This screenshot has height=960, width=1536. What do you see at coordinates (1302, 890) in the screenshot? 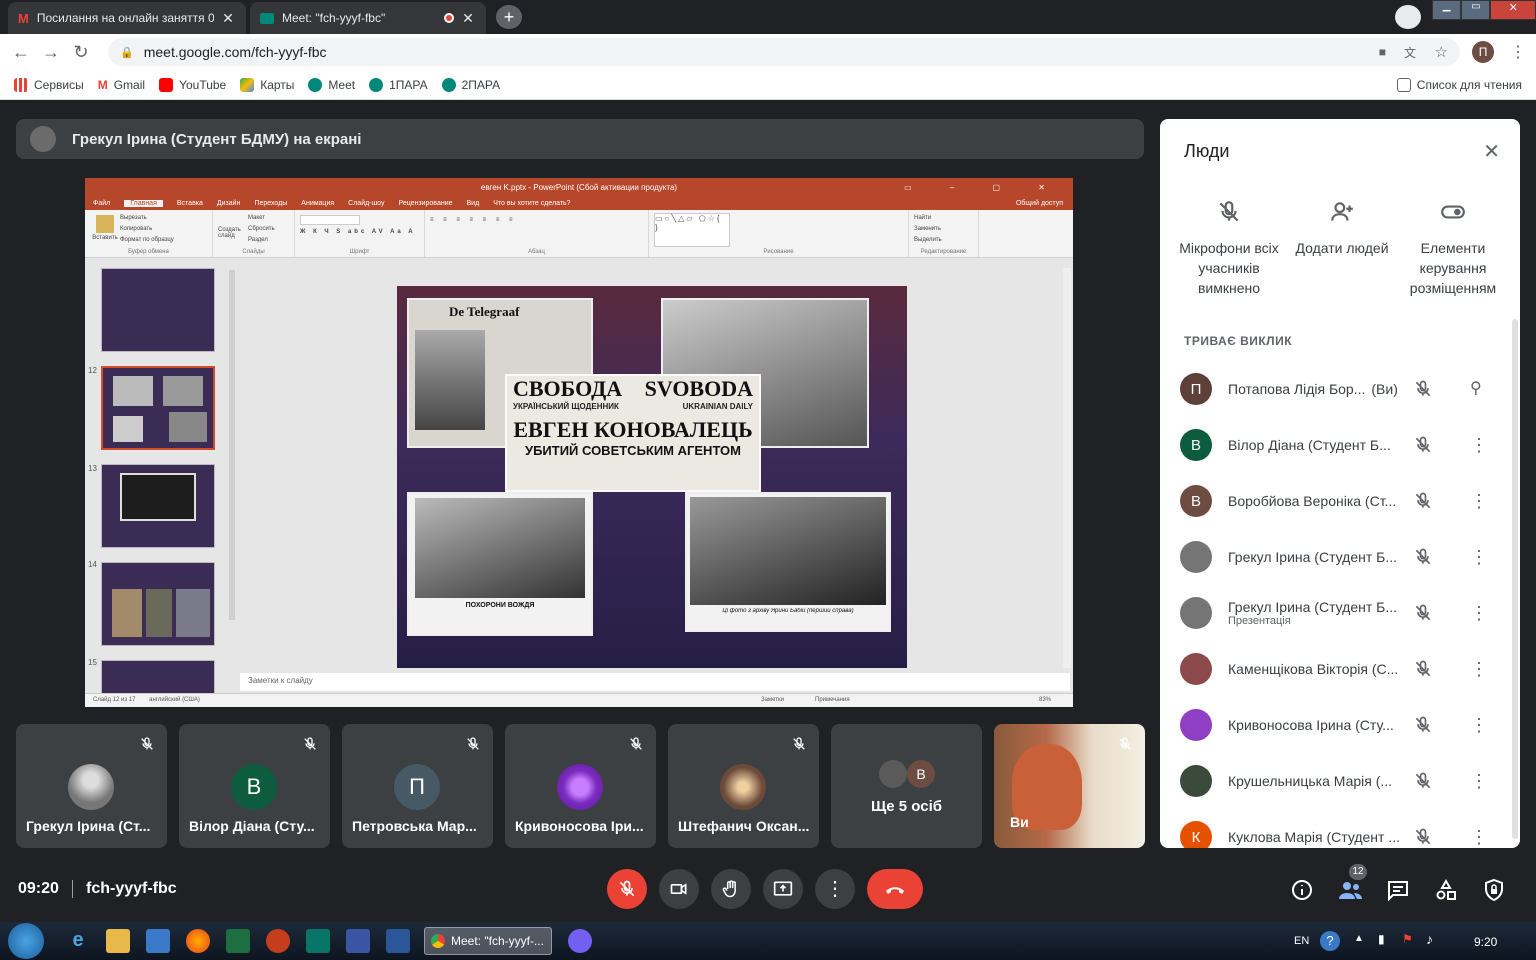
I see `meeting-details-button` at bounding box center [1302, 890].